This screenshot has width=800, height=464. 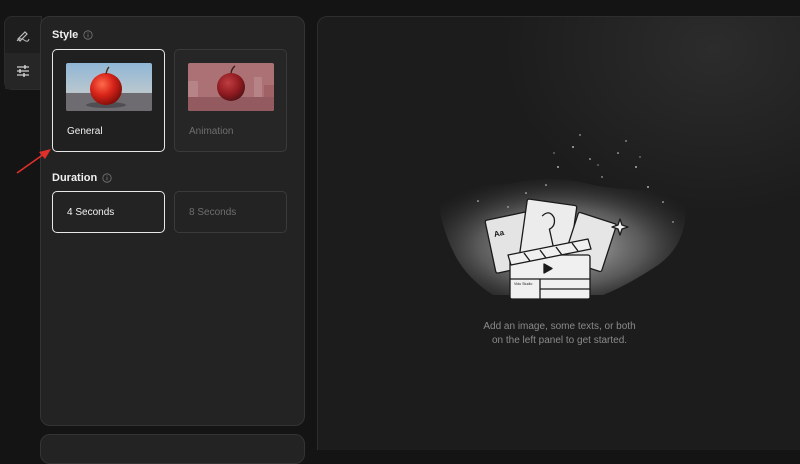 I want to click on rail-pen-button, so click(x=23, y=35).